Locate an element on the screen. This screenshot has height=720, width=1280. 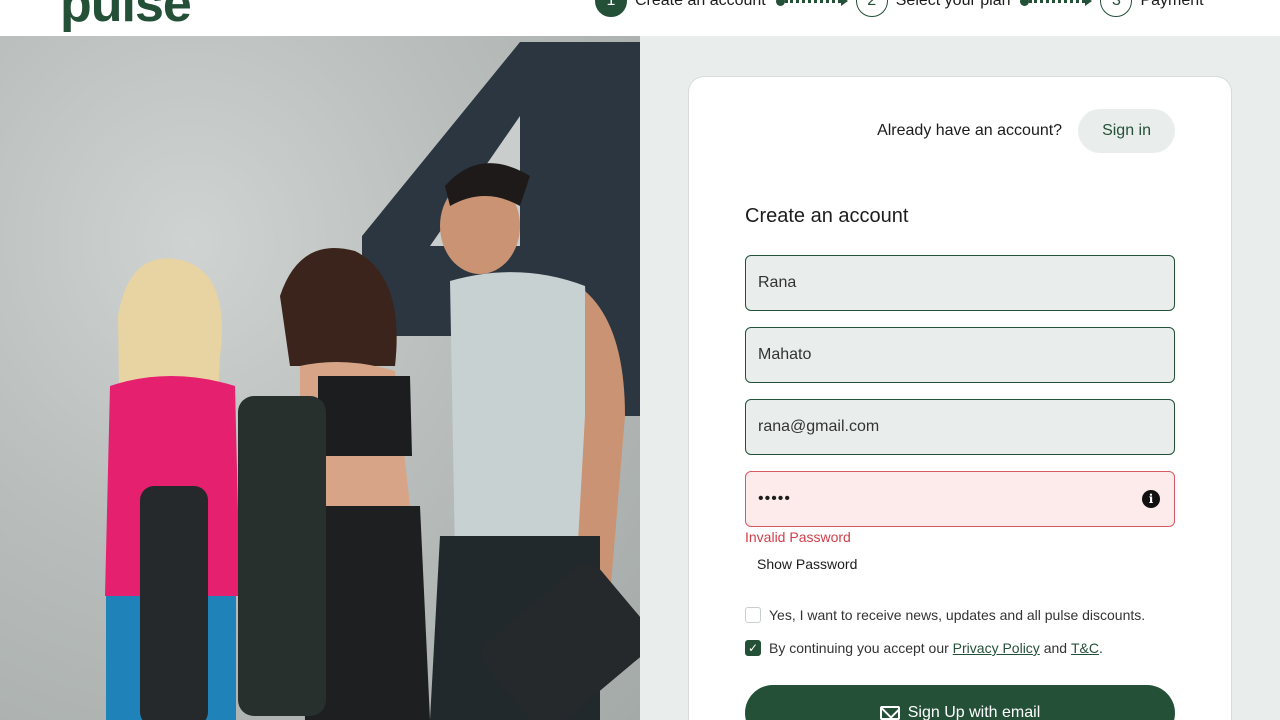
password-field: ••••• i is located at coordinates (960, 499).